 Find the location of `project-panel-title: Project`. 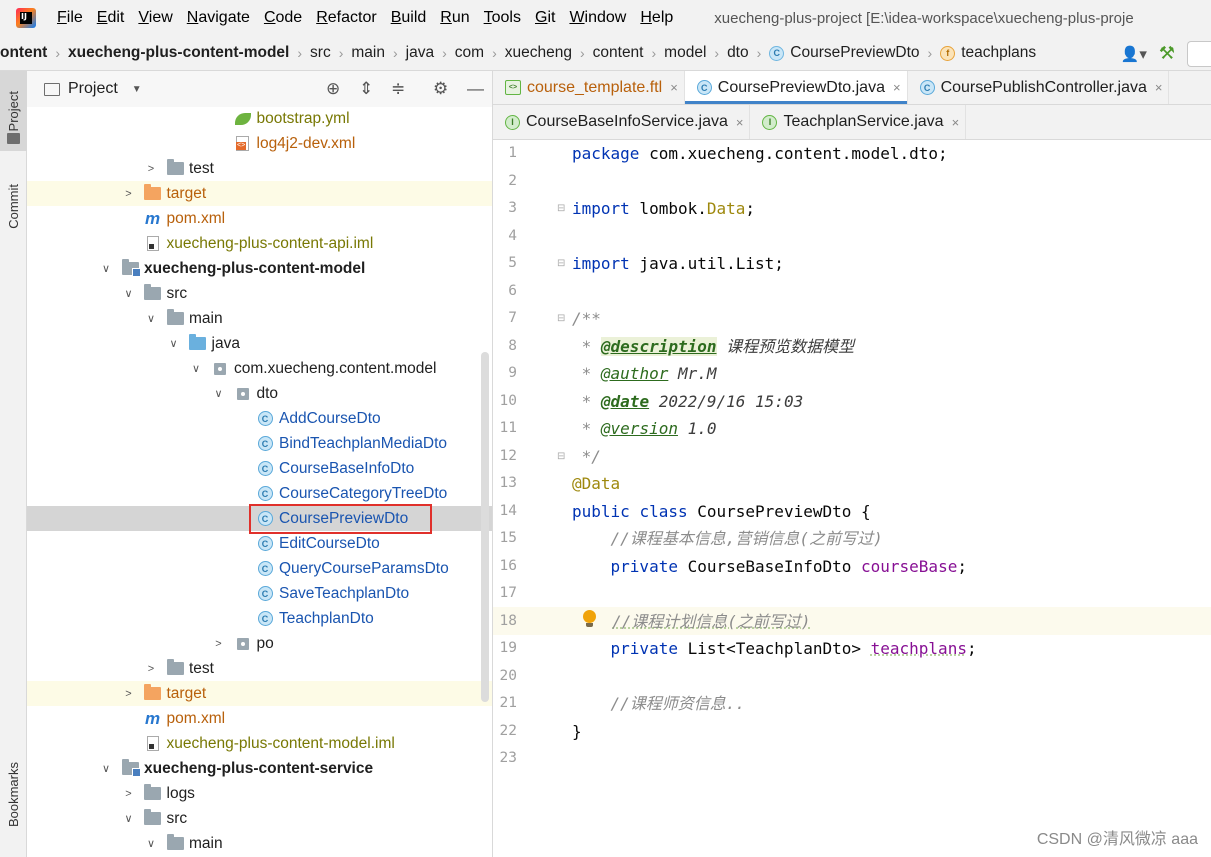

project-panel-title: Project is located at coordinates (93, 89).